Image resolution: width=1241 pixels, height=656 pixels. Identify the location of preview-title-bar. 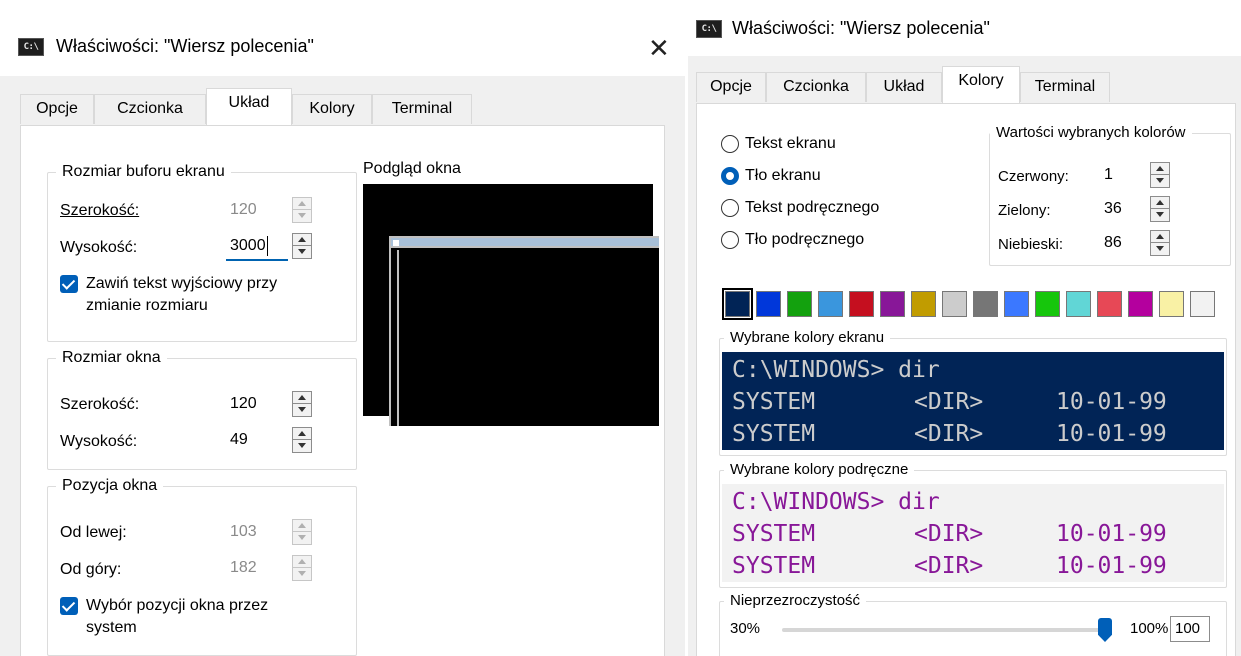
(525, 243).